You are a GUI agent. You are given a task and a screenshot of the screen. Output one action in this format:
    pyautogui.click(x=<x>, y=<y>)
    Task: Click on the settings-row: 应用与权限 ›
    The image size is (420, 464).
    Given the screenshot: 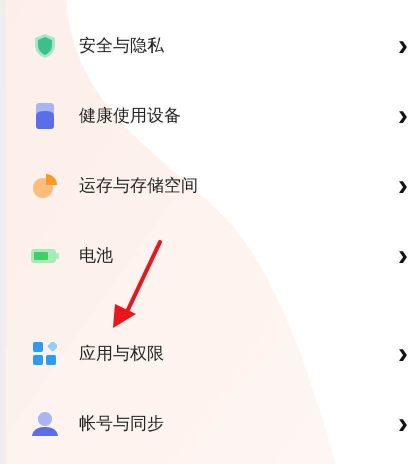 What is the action you would take?
    pyautogui.click(x=213, y=354)
    